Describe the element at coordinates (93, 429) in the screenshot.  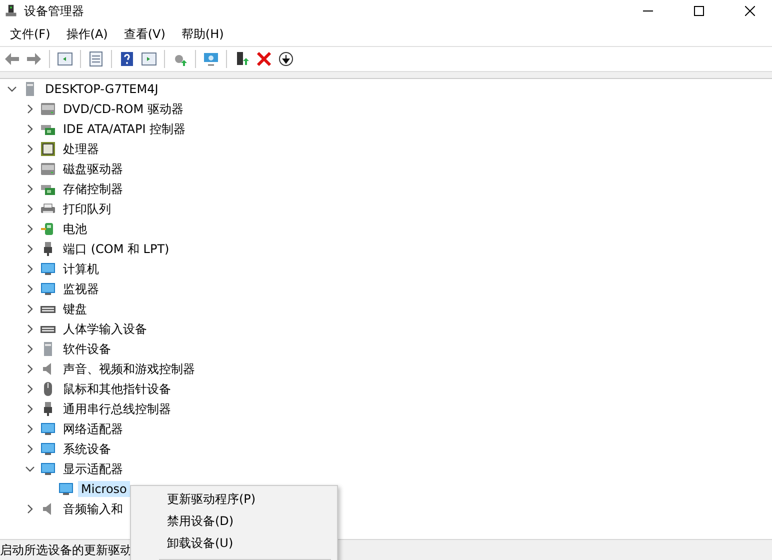
I see `tree-item: 网络适配器` at that location.